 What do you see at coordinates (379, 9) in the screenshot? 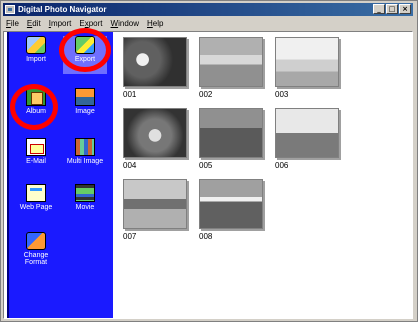
I see `minimize-button: _` at bounding box center [379, 9].